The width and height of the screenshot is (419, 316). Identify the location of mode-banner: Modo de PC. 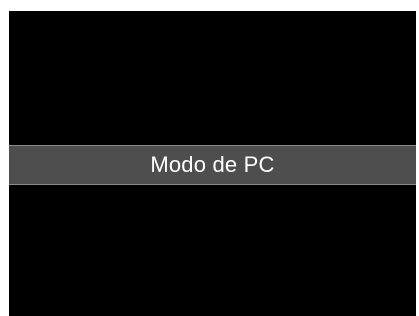
(212, 165).